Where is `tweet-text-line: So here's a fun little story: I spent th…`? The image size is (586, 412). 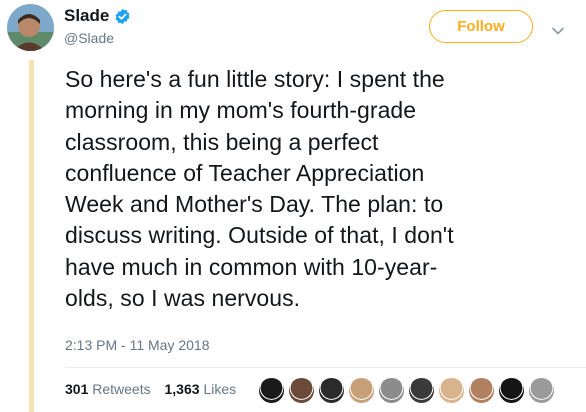
tweet-text-line: So here's a fun little story: I spent th… is located at coordinates (255, 79).